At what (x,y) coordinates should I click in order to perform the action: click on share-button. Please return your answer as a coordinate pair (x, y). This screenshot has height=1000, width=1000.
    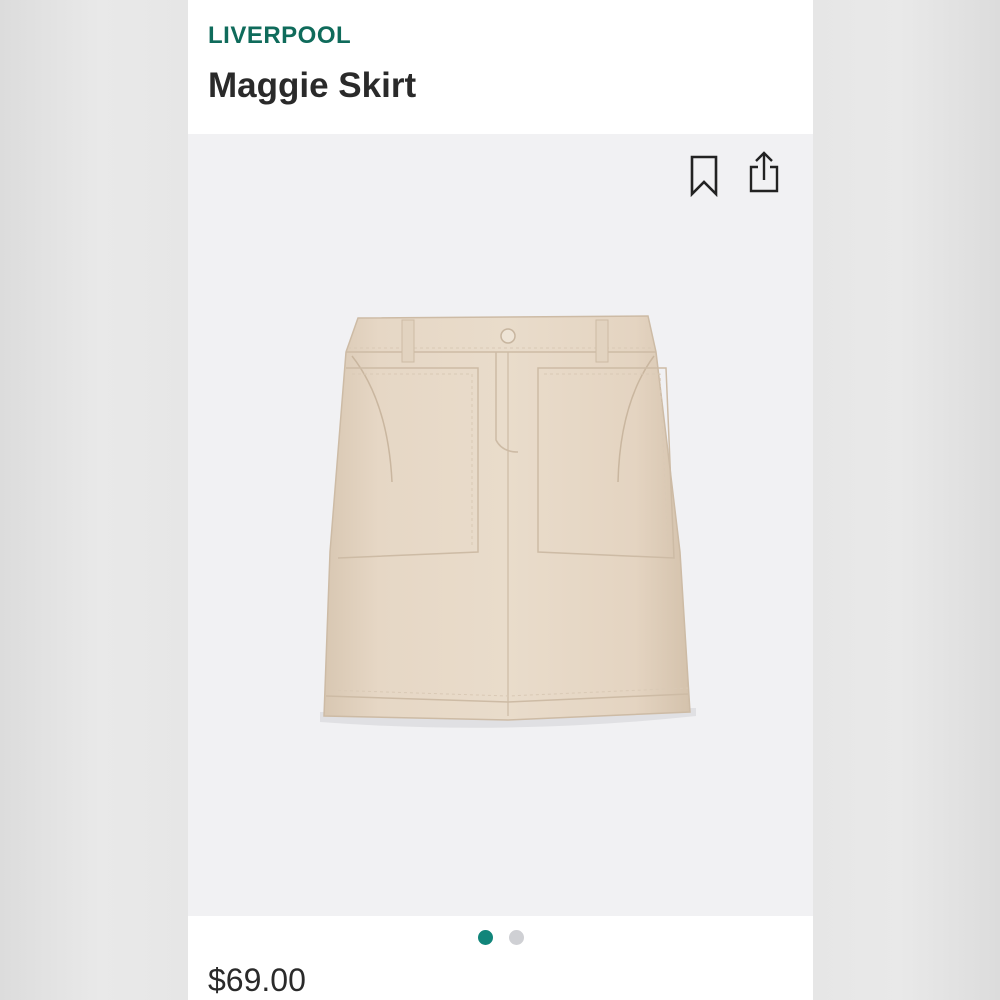
    Looking at the image, I should click on (764, 172).